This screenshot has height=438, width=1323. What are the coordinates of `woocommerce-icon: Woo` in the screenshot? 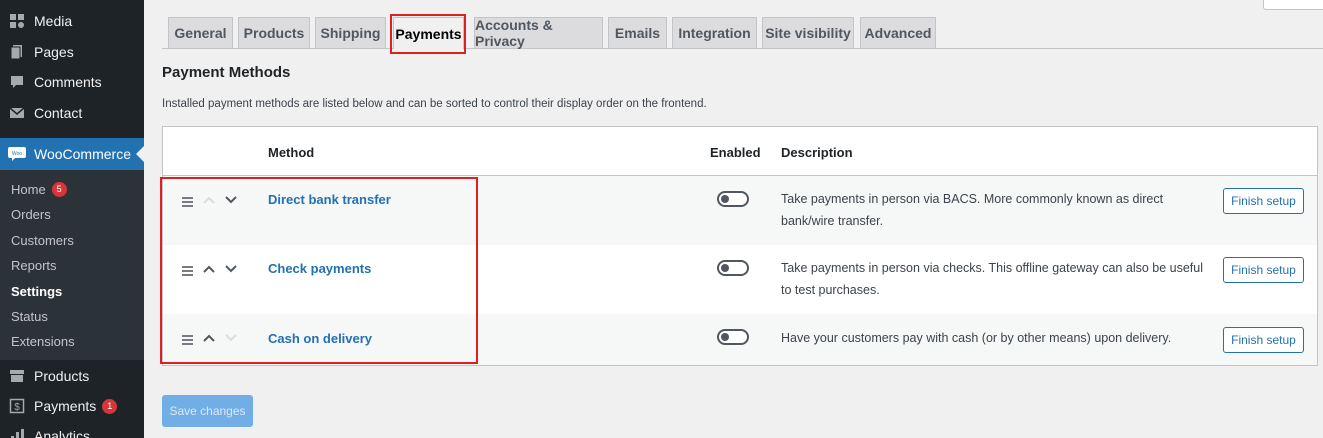 It's located at (17, 154).